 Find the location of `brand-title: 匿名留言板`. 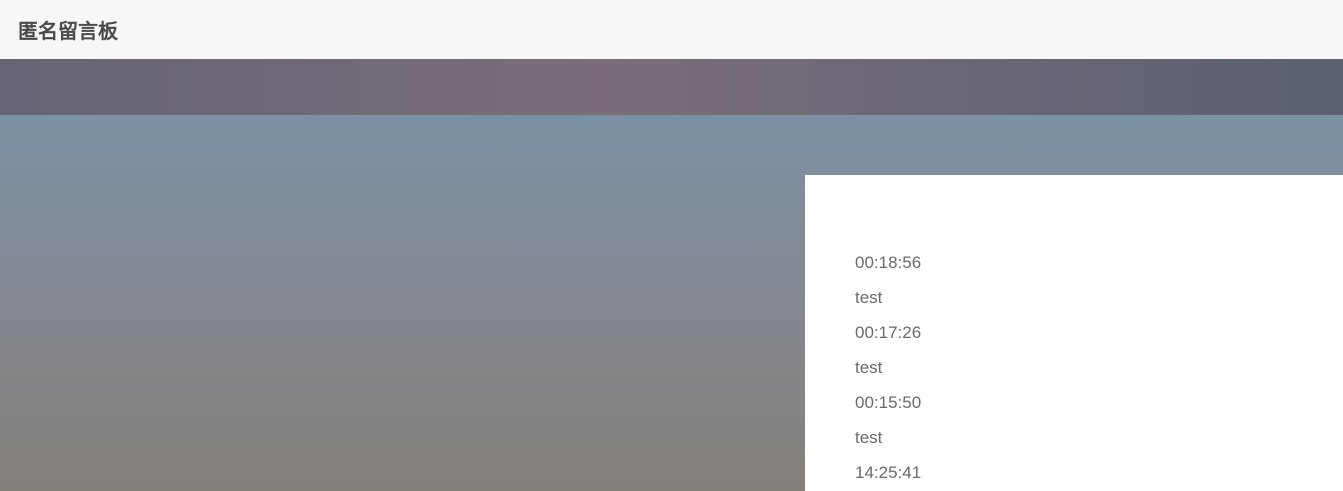

brand-title: 匿名留言板 is located at coordinates (68, 29).